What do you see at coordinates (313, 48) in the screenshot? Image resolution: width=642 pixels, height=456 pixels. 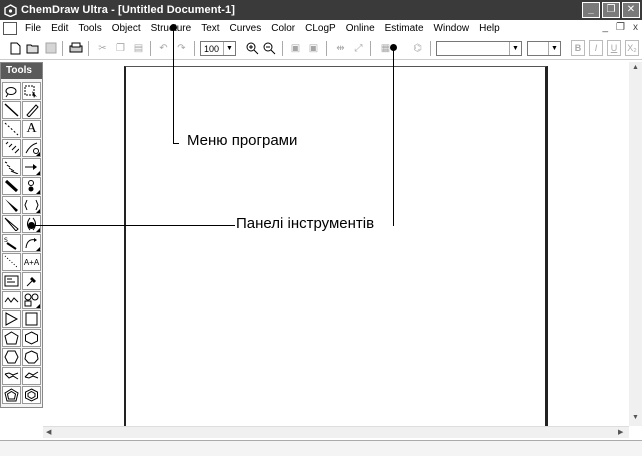 I see `send-to-back-icon: ▣` at bounding box center [313, 48].